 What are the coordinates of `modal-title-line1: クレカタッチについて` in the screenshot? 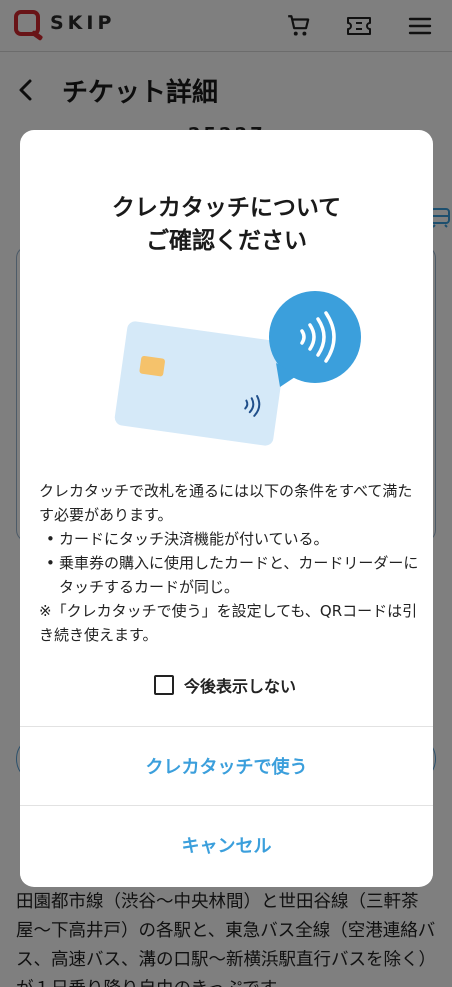 It's located at (226, 208).